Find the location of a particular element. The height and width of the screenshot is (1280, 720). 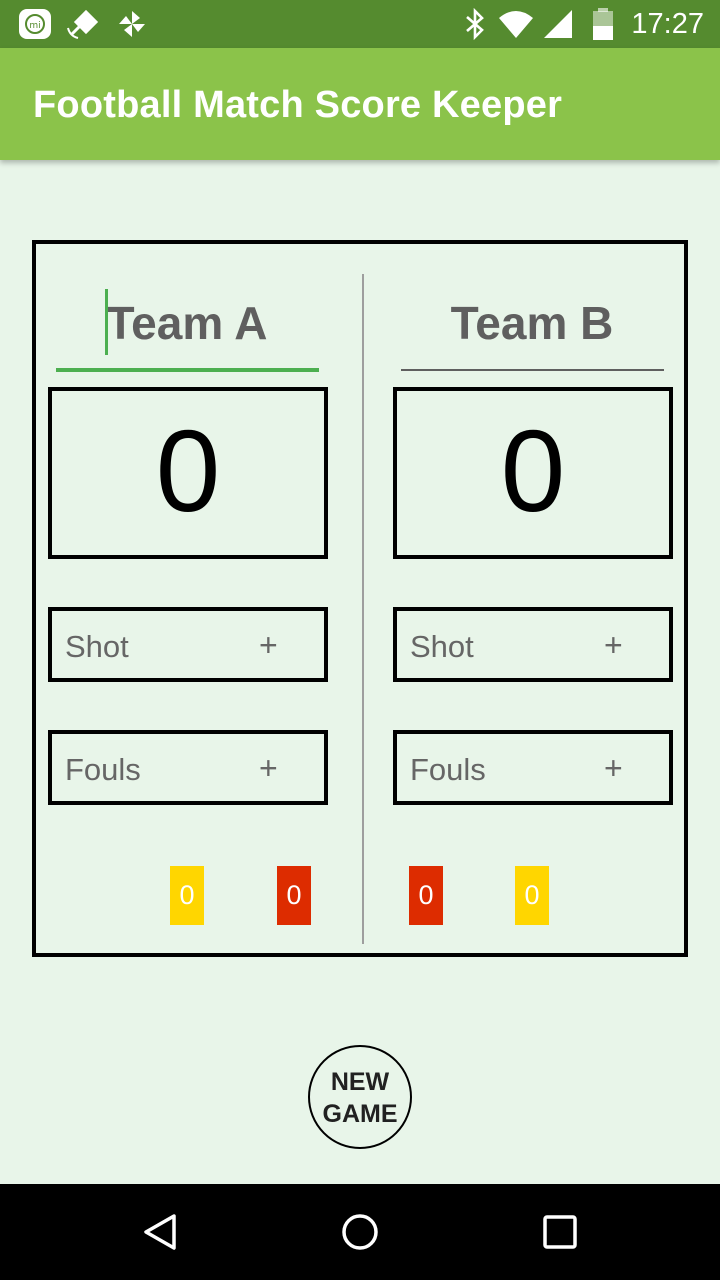

bluetooth-icon is located at coordinates (475, 26).